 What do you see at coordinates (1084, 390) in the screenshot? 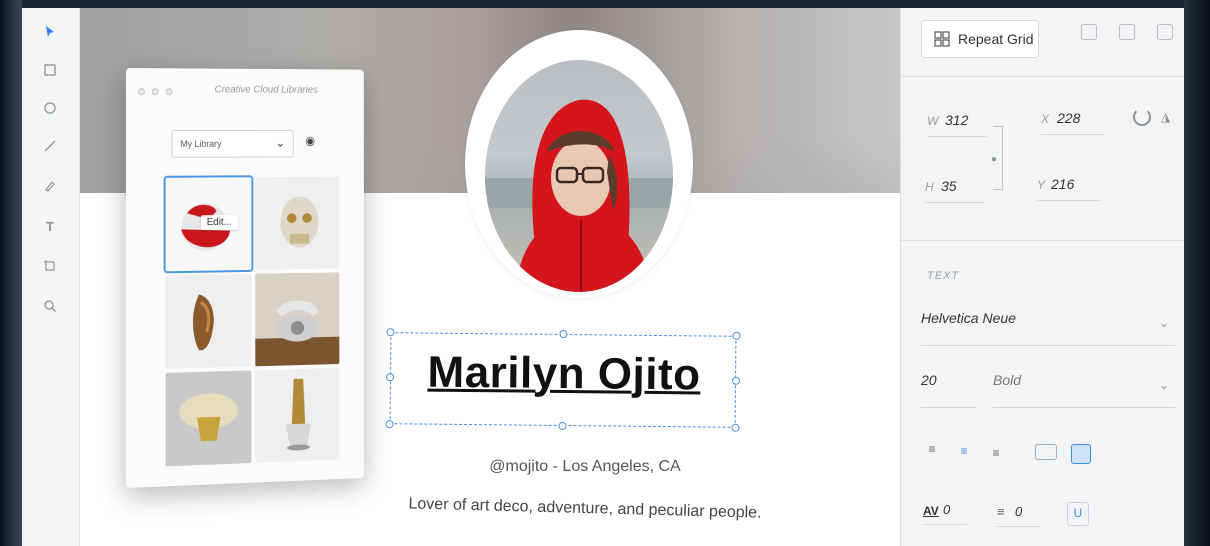
I see `font-weight-select: Bold ⌄` at bounding box center [1084, 390].